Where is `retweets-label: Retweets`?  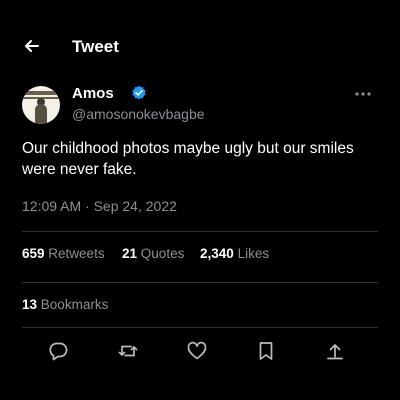
retweets-label: Retweets is located at coordinates (76, 253).